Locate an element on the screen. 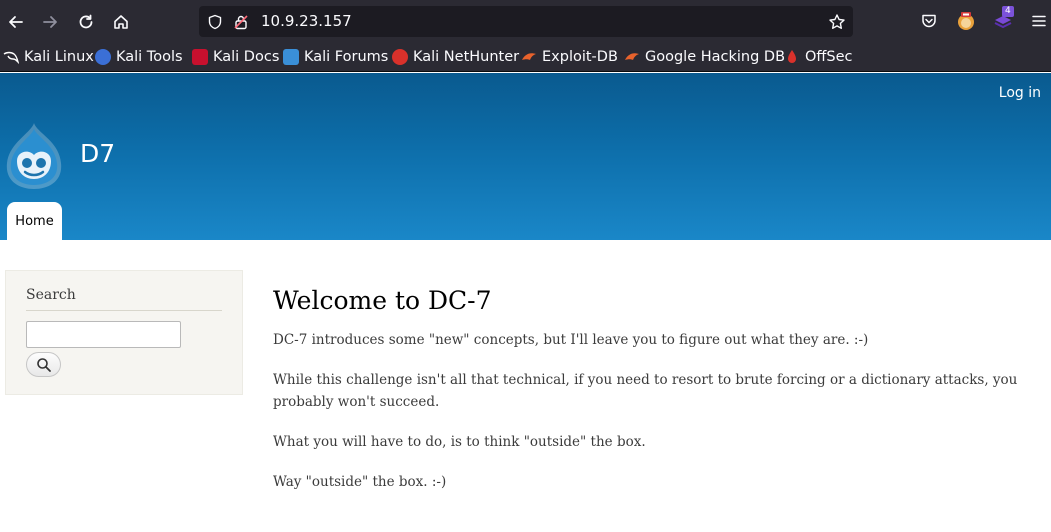 The width and height of the screenshot is (1051, 532). bookmark-label: Kali Tools is located at coordinates (149, 57).